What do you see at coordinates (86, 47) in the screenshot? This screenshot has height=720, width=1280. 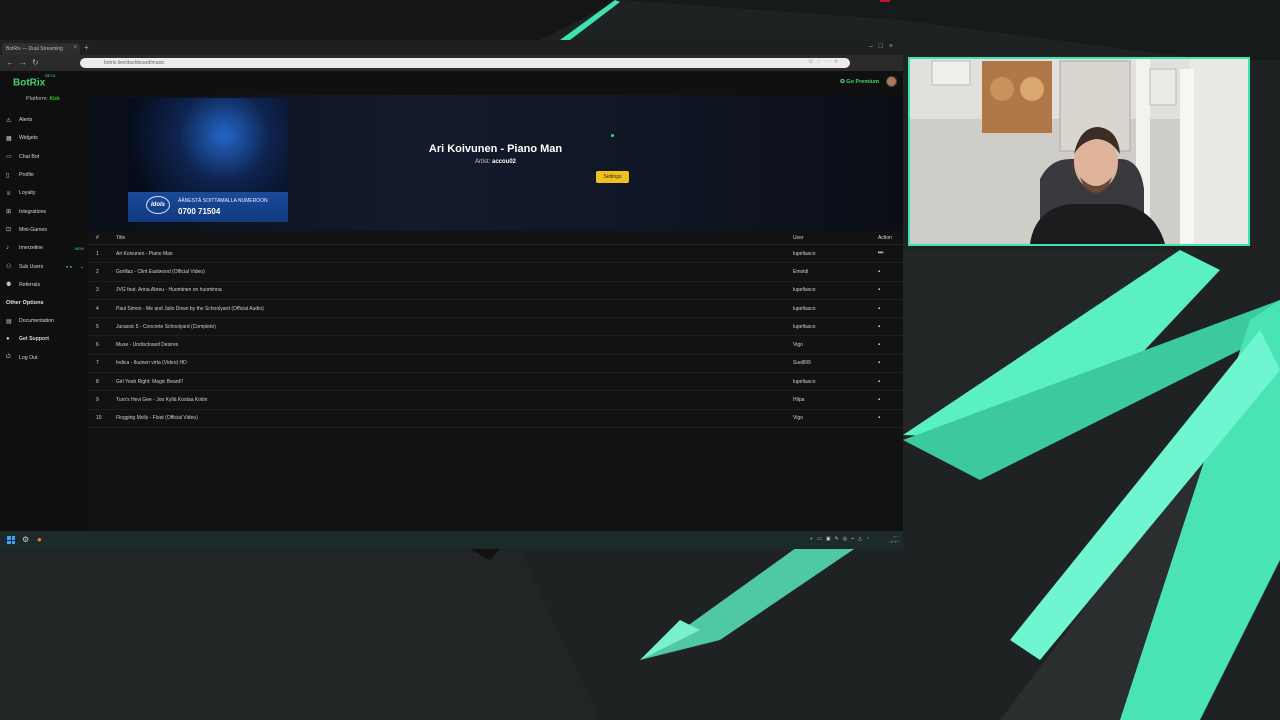 I see `new-tab-icon: +` at bounding box center [86, 47].